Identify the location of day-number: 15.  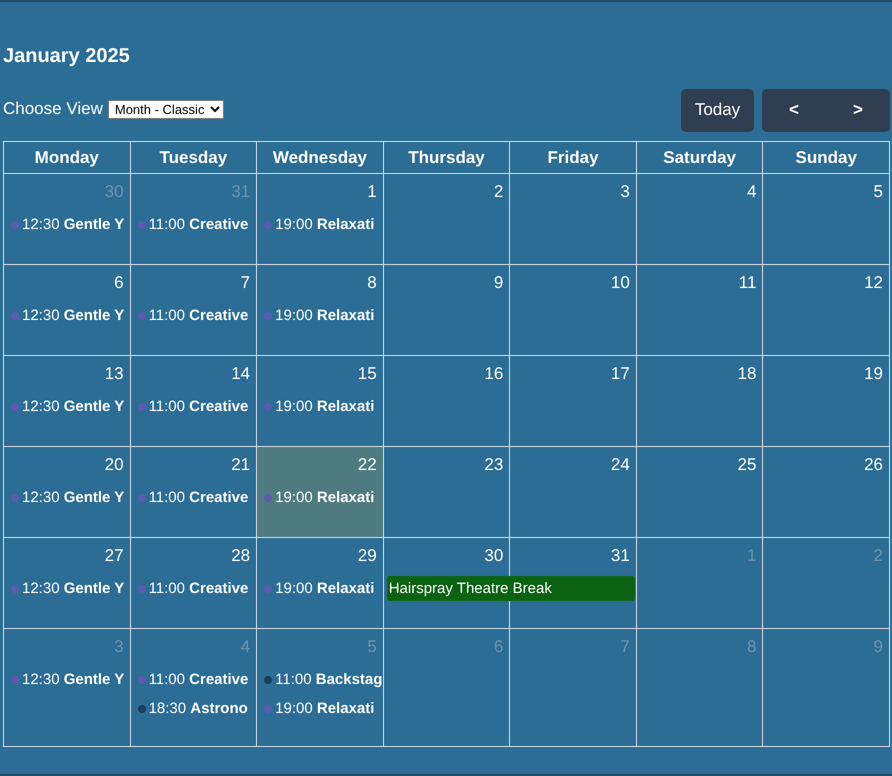
(368, 374).